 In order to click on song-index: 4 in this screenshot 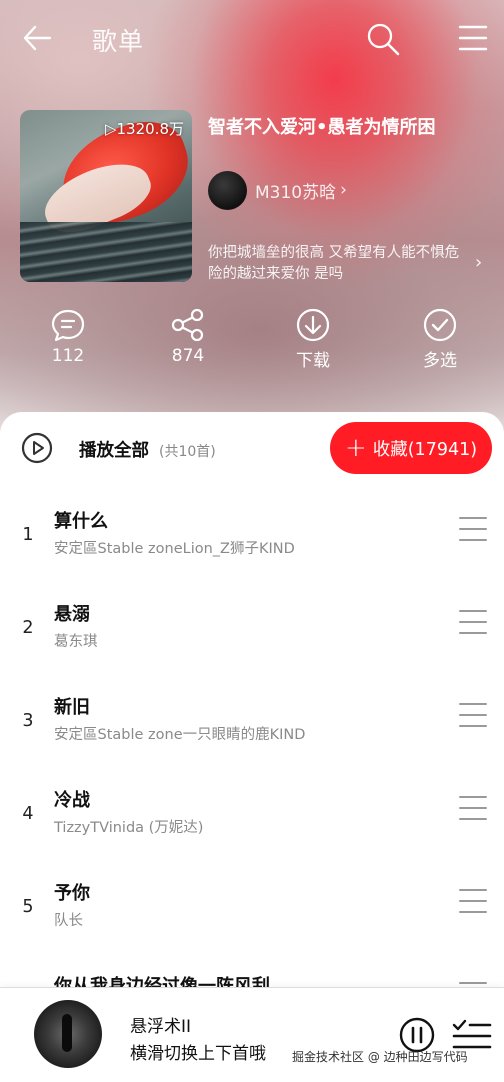, I will do `click(28, 814)`.